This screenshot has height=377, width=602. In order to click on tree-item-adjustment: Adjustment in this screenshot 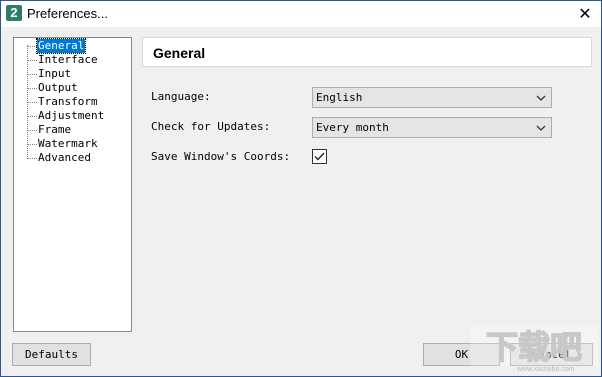, I will do `click(72, 116)`.